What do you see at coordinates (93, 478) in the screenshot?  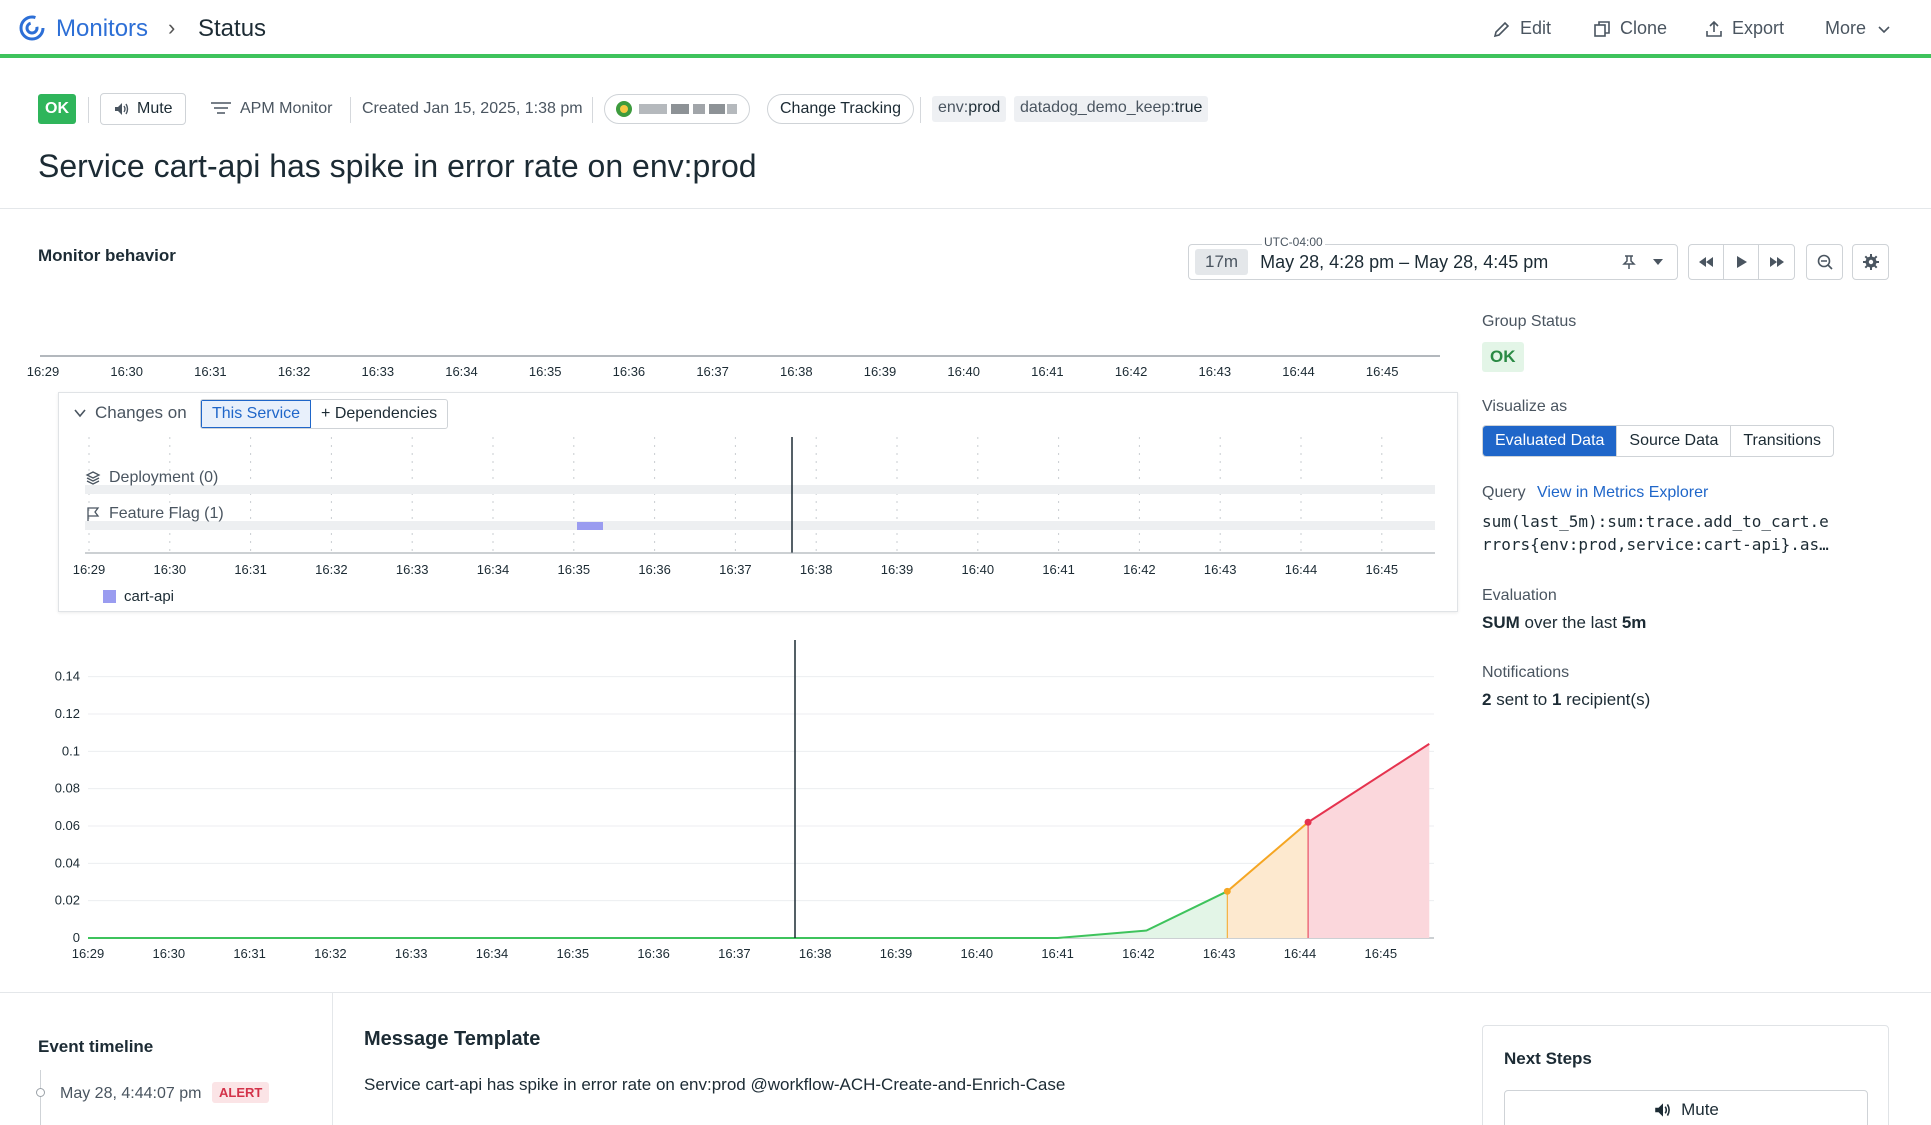 I see `layers-icon` at bounding box center [93, 478].